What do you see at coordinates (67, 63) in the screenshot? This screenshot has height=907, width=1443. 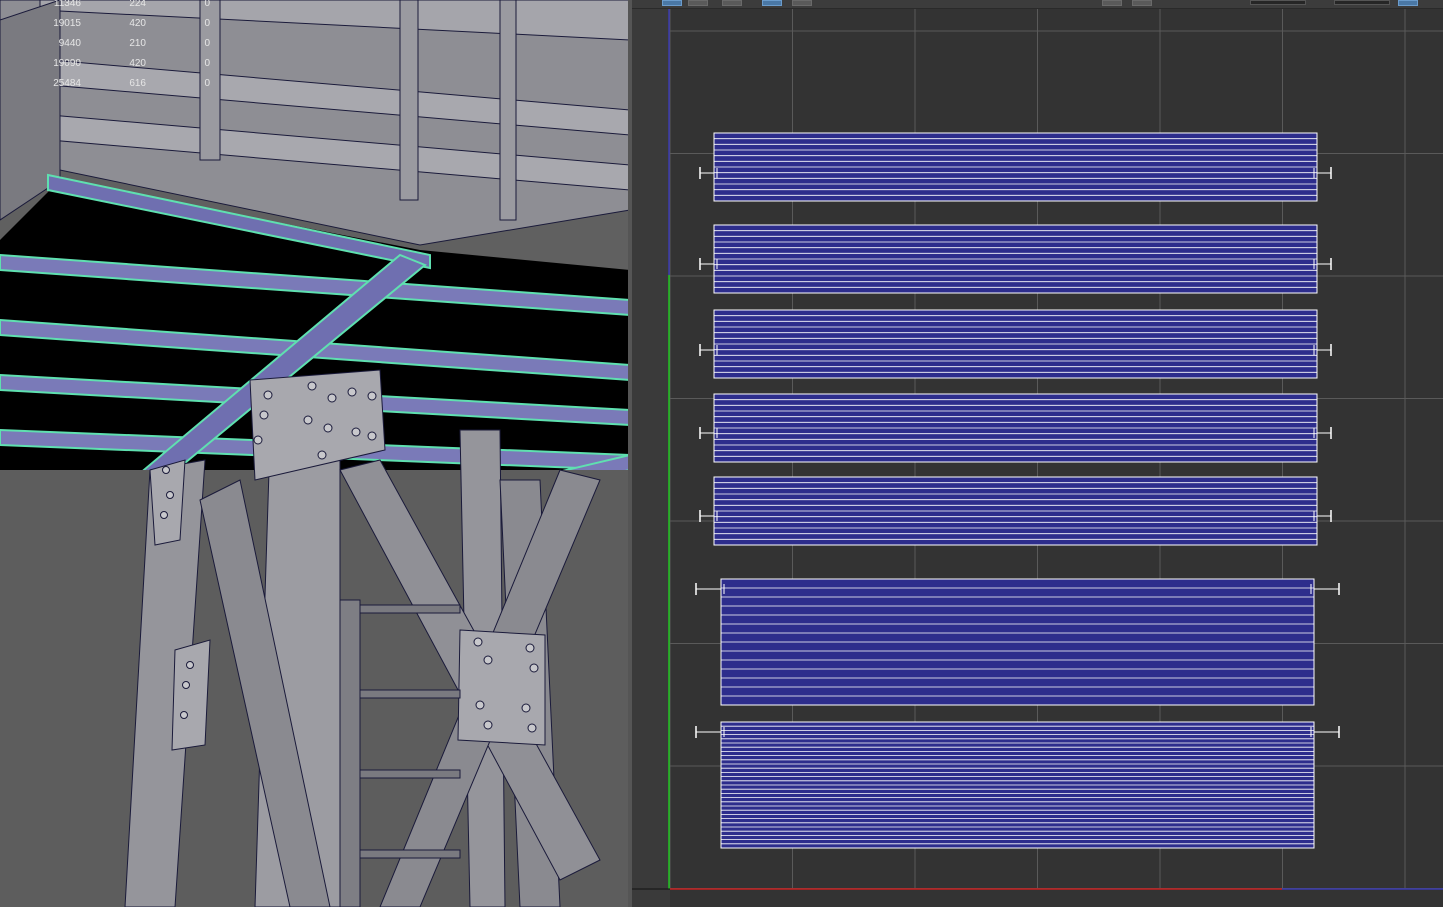 I see `hud-stat-value: 19090` at bounding box center [67, 63].